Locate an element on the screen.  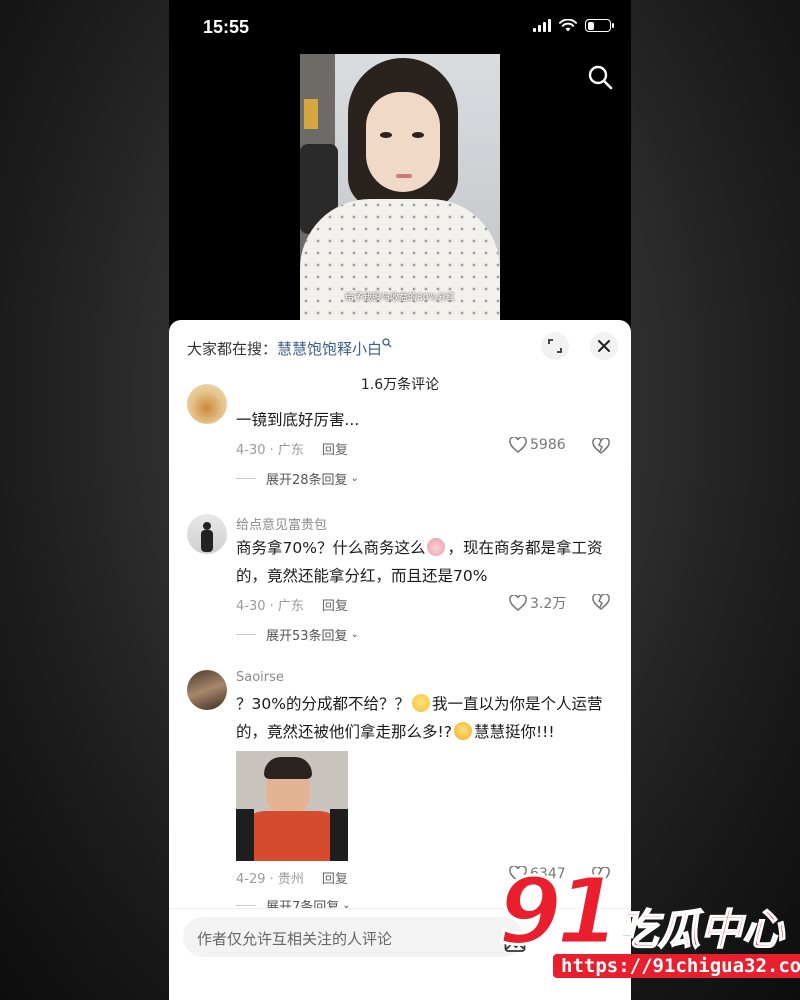
expand-replies-button: 展开53条回复 ⌄ is located at coordinates (297, 634).